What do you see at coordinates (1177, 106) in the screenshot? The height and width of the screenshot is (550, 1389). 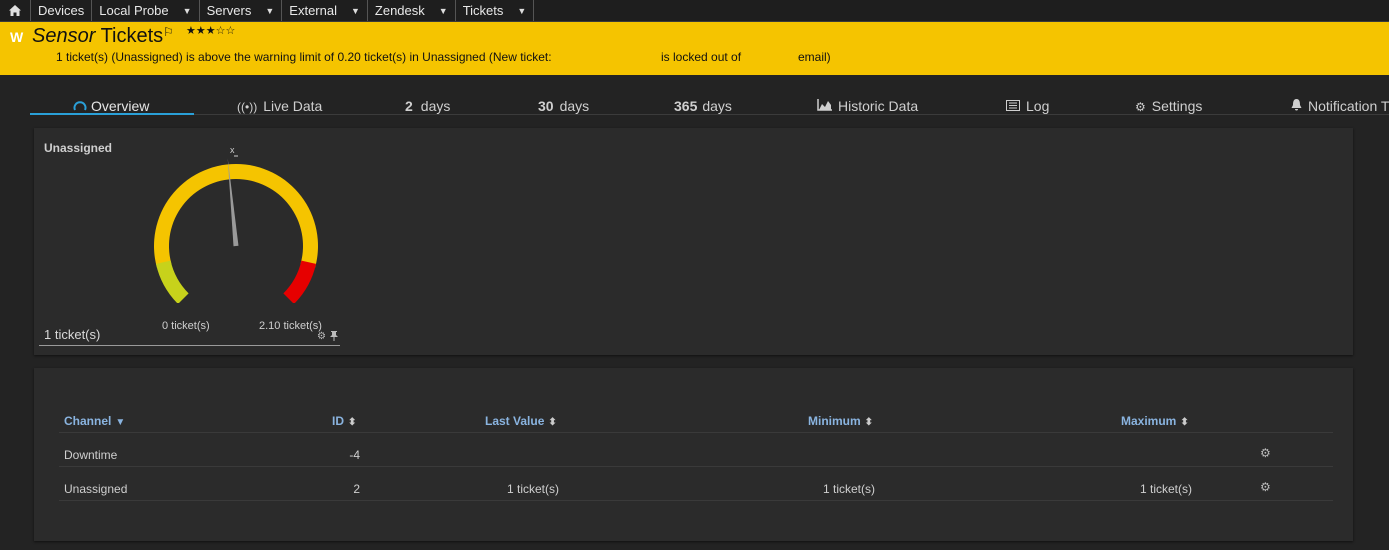 I see `tab-label: Settings` at bounding box center [1177, 106].